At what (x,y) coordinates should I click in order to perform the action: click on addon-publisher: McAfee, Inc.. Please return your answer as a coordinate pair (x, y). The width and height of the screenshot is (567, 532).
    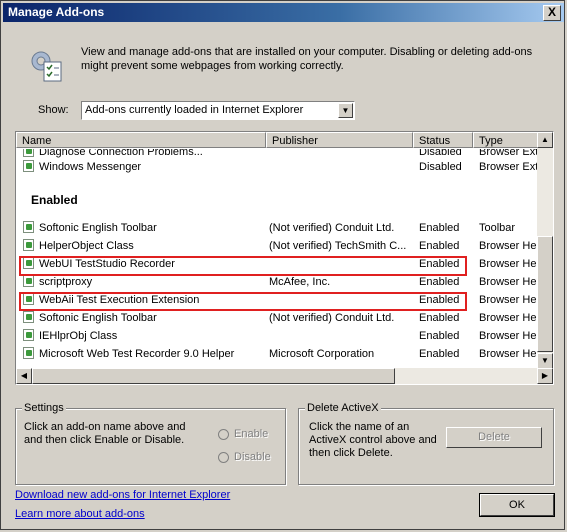
    Looking at the image, I should click on (300, 282).